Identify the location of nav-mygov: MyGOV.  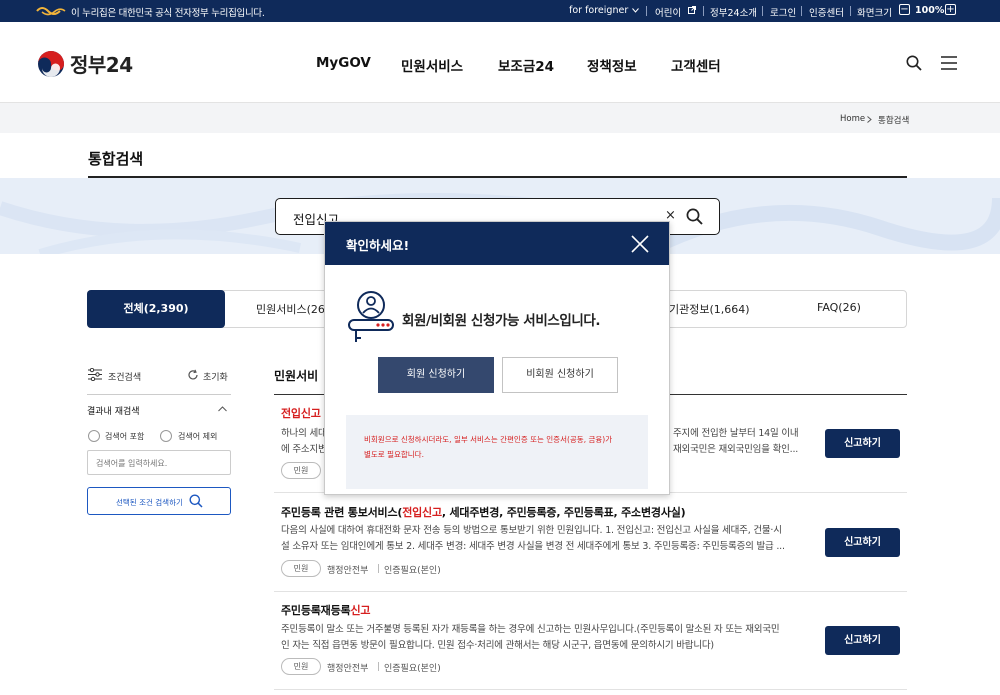
(343, 63).